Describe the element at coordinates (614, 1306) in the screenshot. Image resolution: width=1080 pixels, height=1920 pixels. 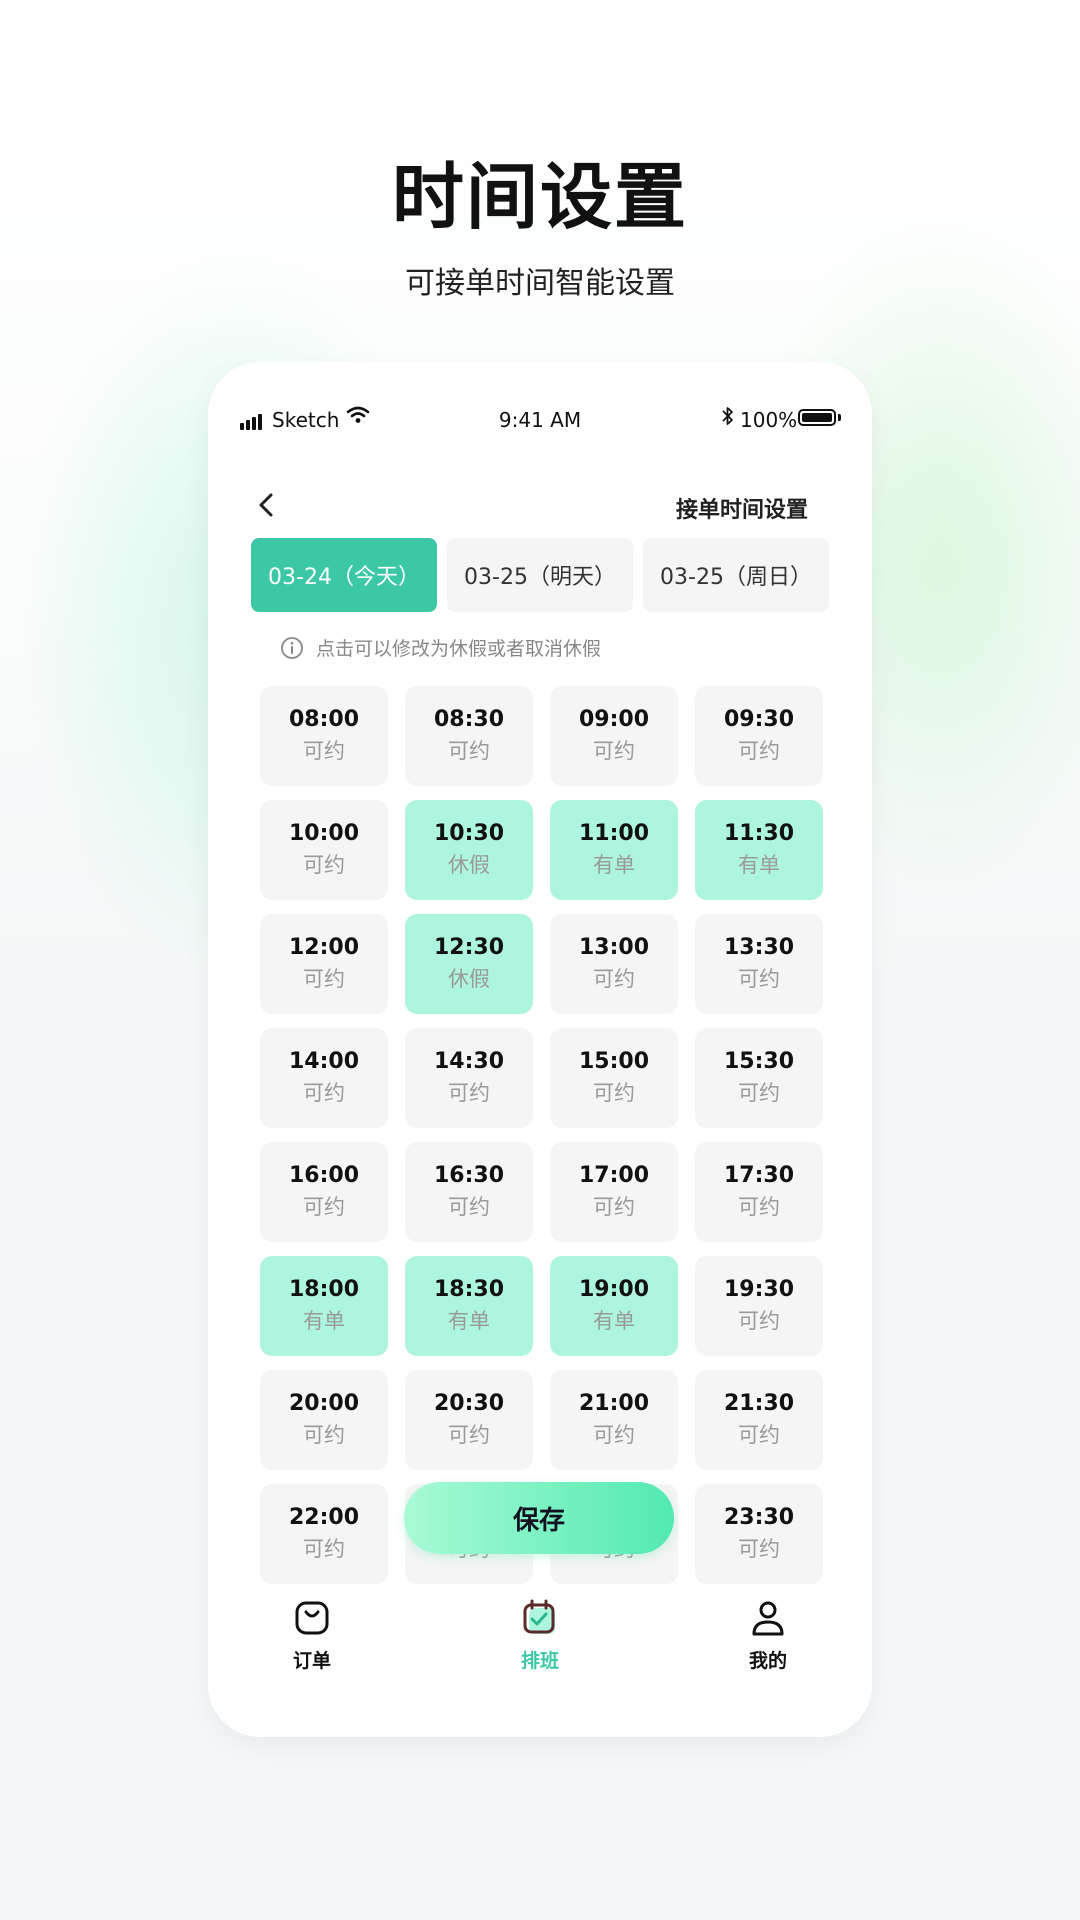
I see `time-slot: 19:00 有单` at that location.